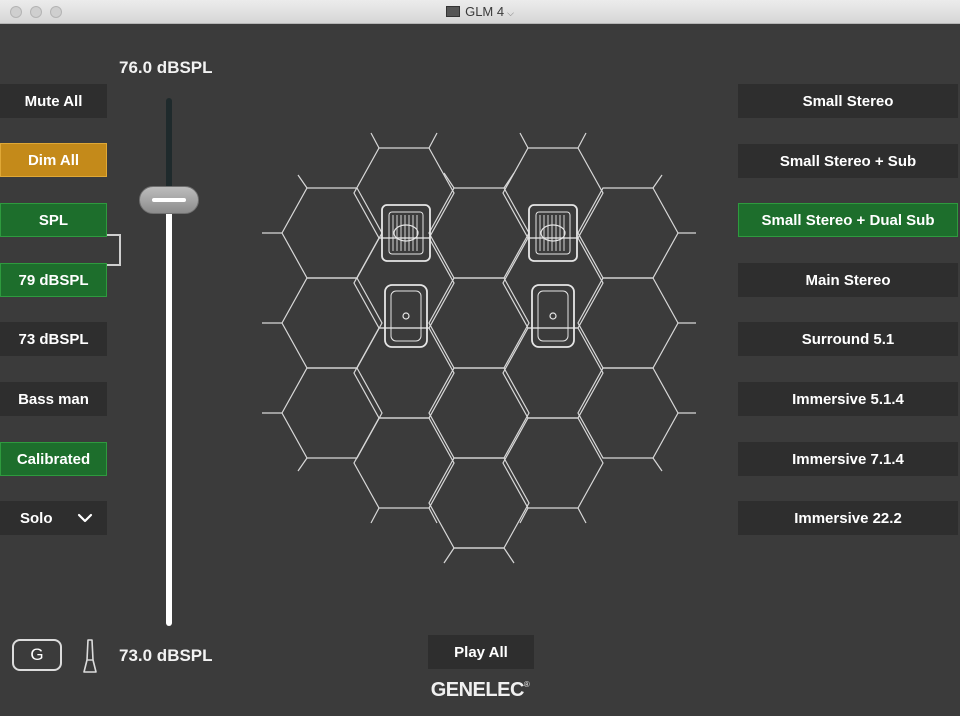 The image size is (960, 716). I want to click on title-bar: GLM 4 ⌵, so click(480, 12).